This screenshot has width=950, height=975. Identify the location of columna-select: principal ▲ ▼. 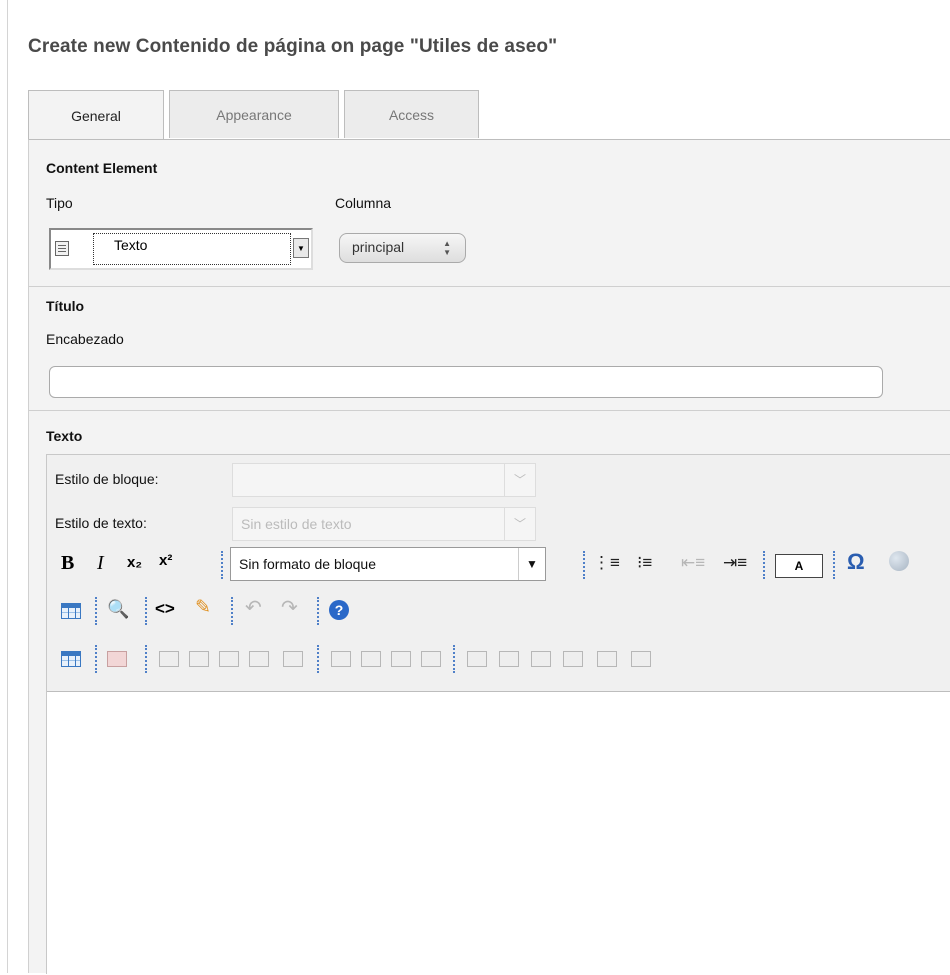
(402, 248).